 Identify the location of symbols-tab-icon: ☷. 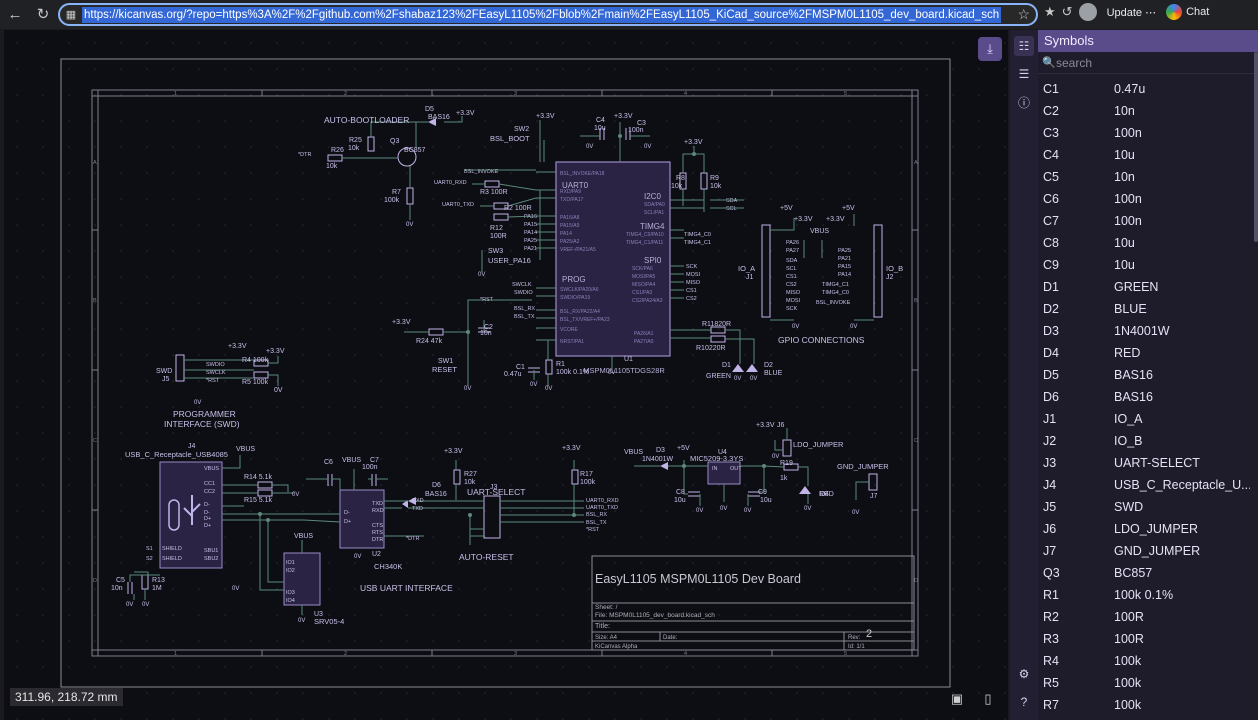
(1024, 46).